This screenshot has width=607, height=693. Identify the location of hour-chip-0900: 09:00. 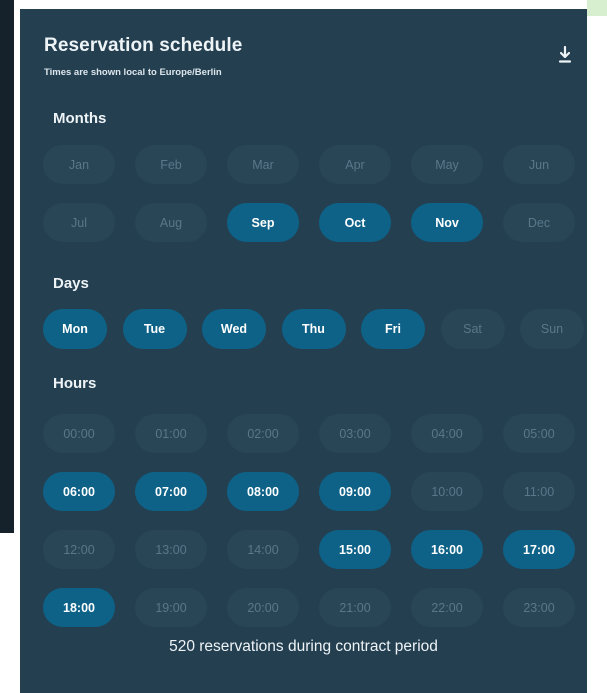
(355, 491).